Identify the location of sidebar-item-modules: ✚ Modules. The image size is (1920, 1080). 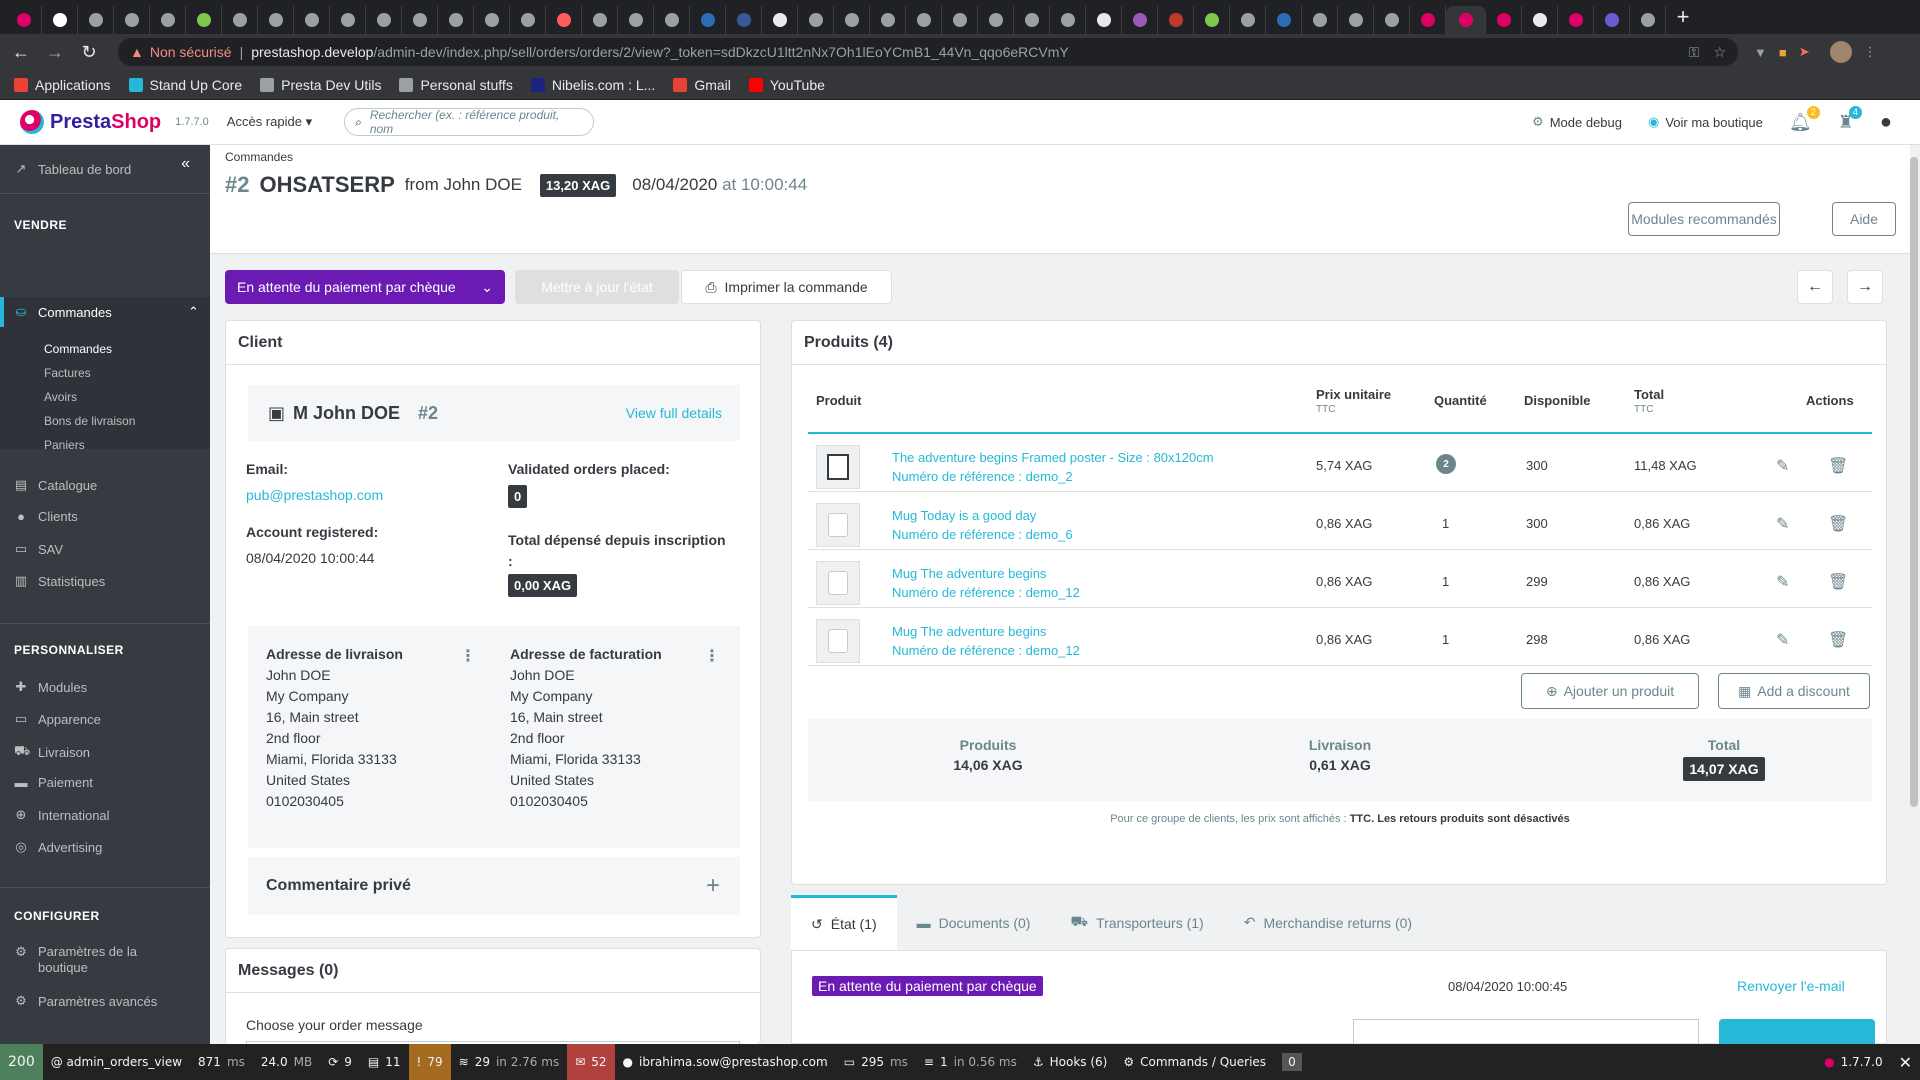
(51, 687).